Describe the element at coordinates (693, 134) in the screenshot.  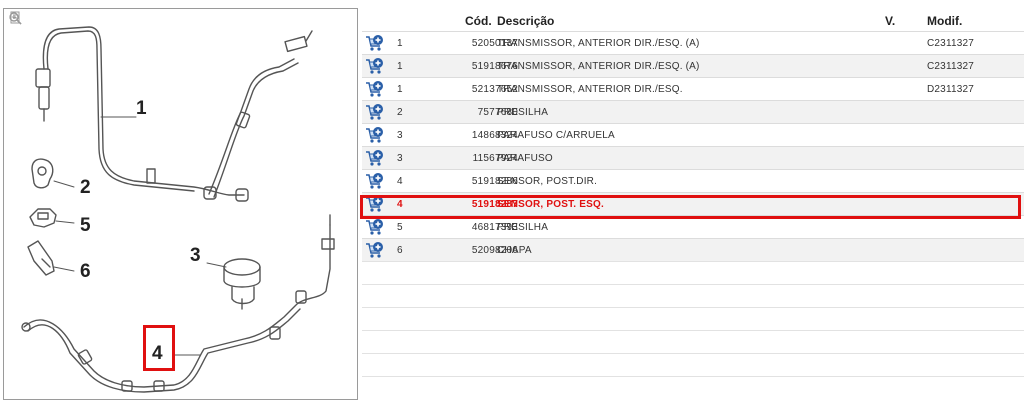
I see `table-row: 3 14868324 PARAFUSO C/ARRUELA` at that location.